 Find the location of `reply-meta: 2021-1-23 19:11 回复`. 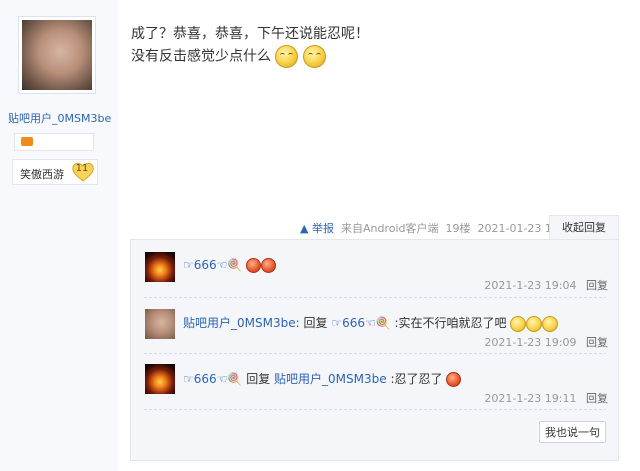

reply-meta: 2021-1-23 19:11 回复 is located at coordinates (546, 398).